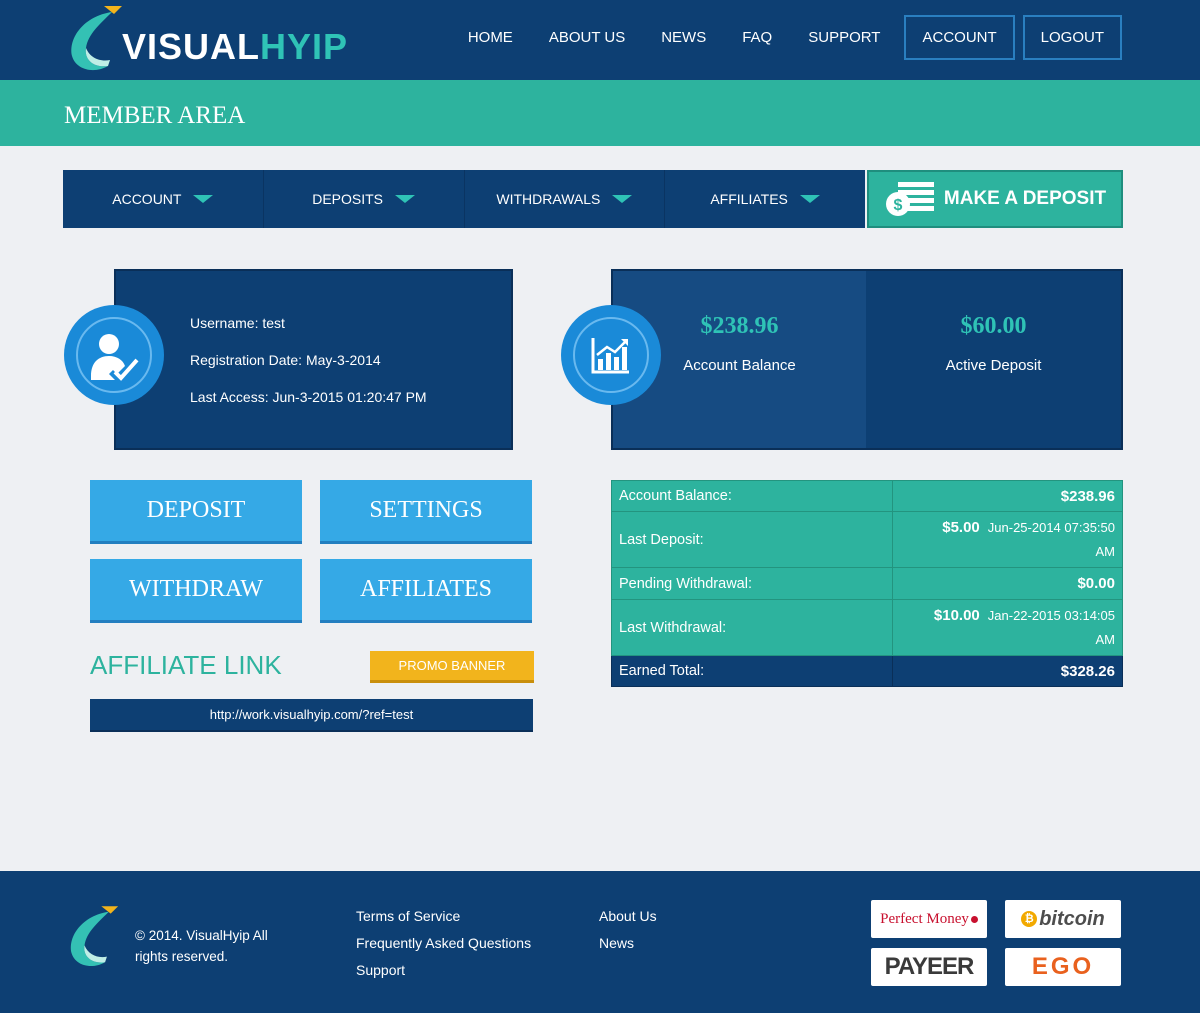 This screenshot has width=1200, height=1013. I want to click on egopay-text: EGO, so click(1063, 966).